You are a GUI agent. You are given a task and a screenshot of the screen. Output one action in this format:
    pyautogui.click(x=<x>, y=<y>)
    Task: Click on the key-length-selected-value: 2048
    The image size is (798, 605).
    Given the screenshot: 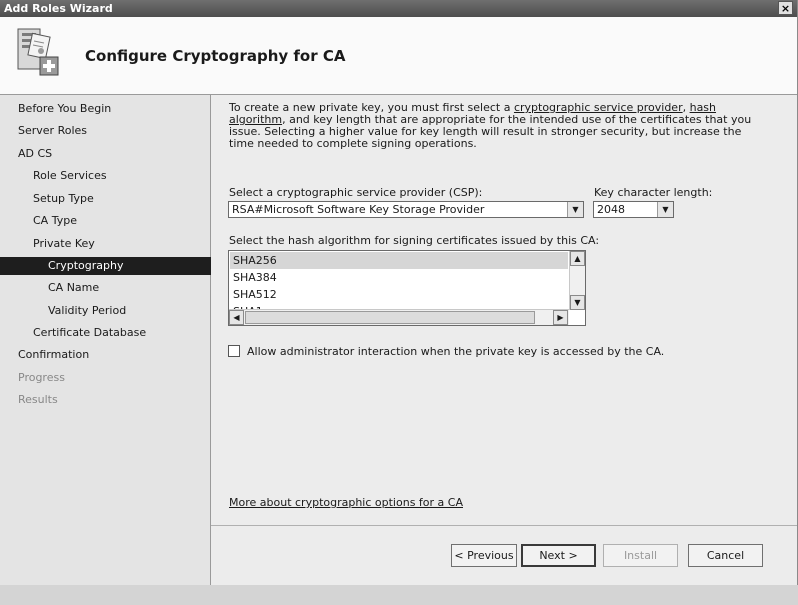 What is the action you would take?
    pyautogui.click(x=611, y=209)
    